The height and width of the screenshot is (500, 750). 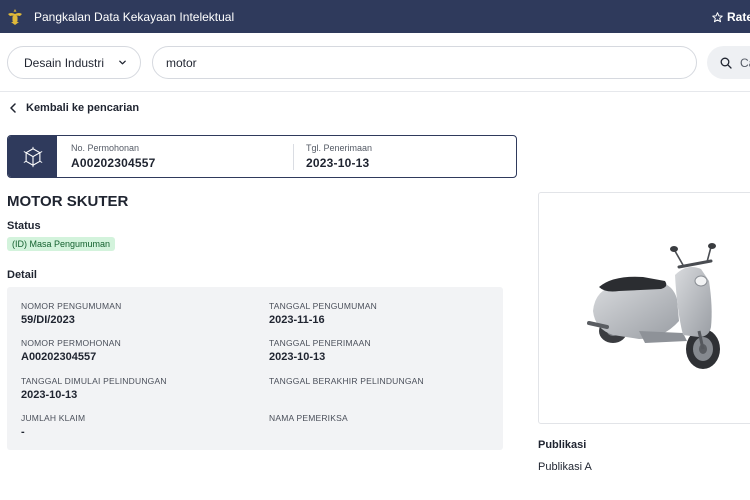 What do you see at coordinates (375, 16) in the screenshot?
I see `top-bar: Pangkalan Data Kekayaan Intelektual Rate` at bounding box center [375, 16].